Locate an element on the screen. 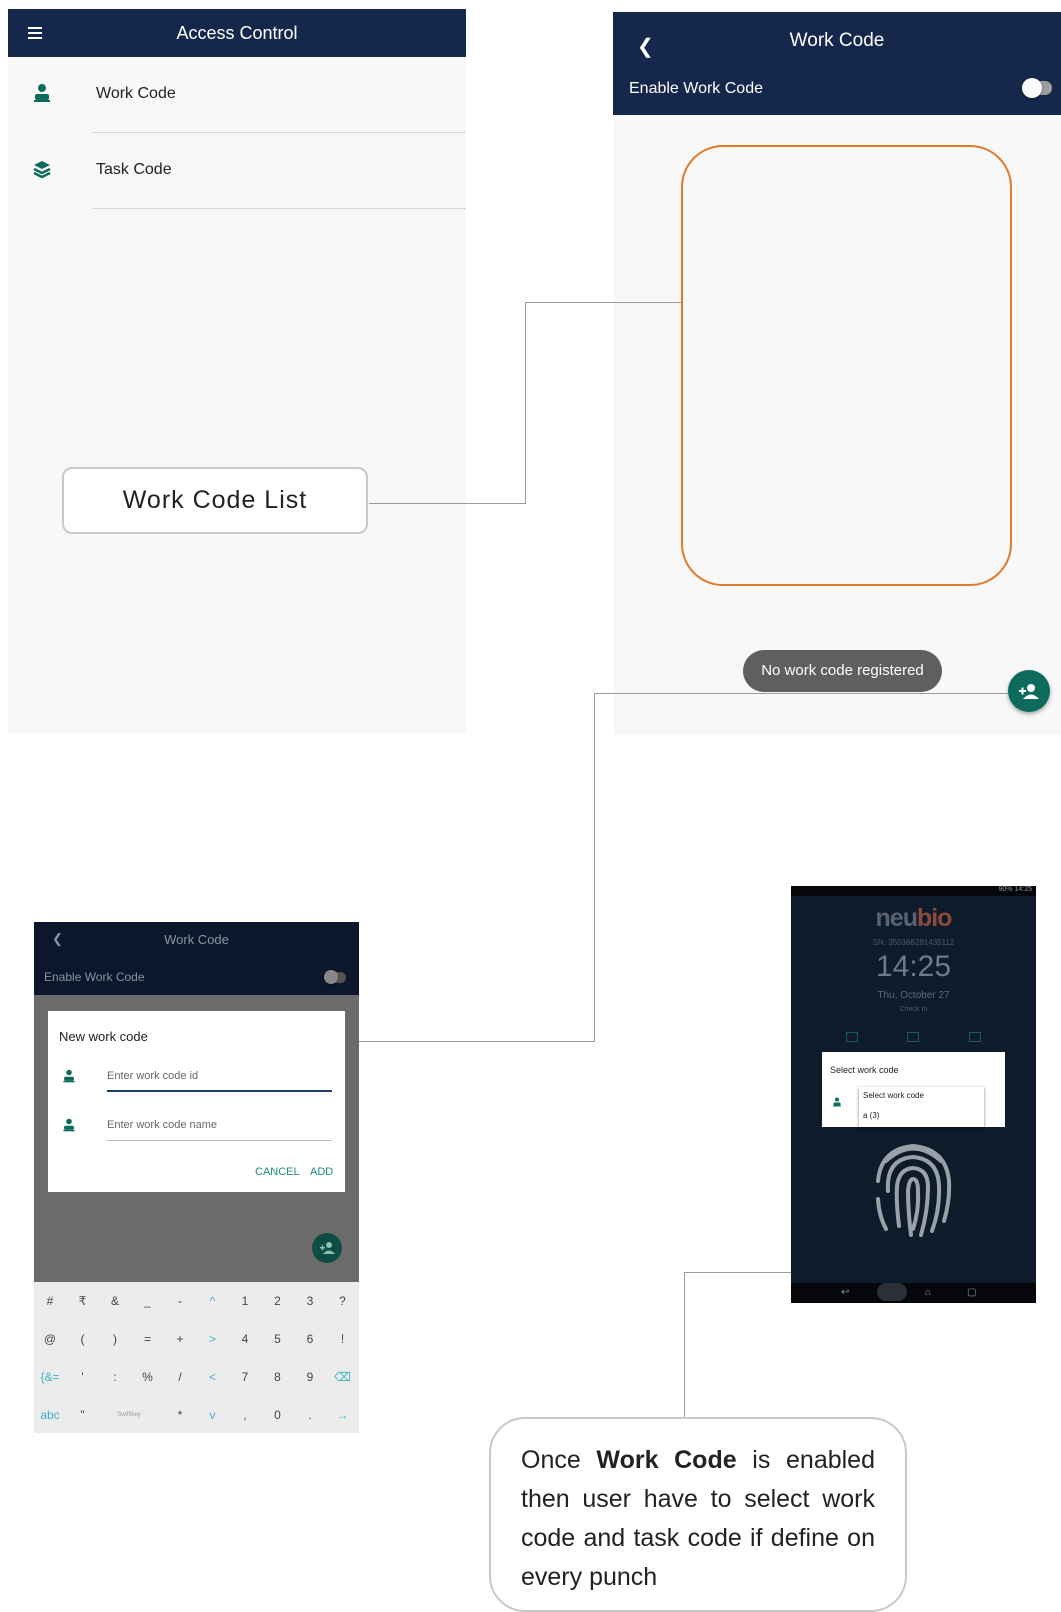  keyboard-key: 2 is located at coordinates (278, 1301).